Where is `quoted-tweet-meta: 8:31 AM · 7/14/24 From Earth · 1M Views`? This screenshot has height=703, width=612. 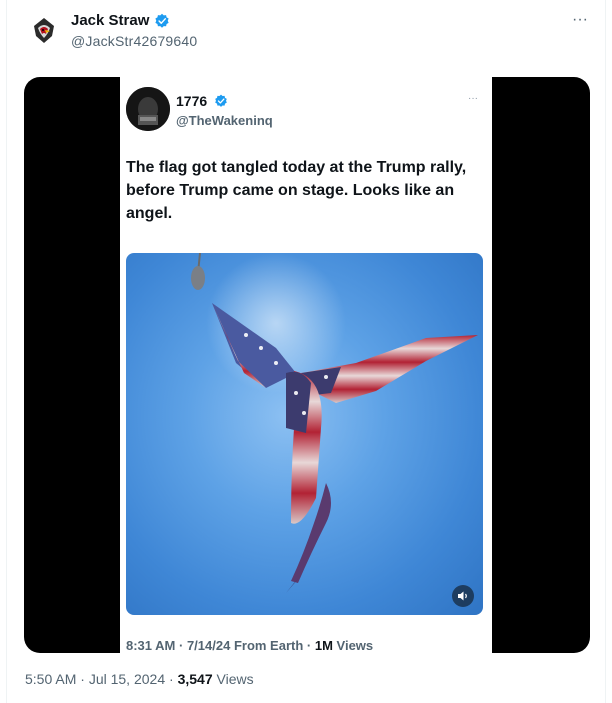 quoted-tweet-meta: 8:31 AM · 7/14/24 From Earth · 1M Views is located at coordinates (249, 645).